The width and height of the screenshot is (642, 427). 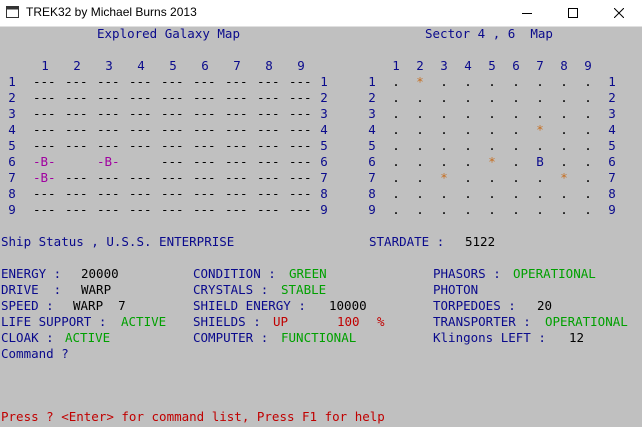 What do you see at coordinates (540, 65) in the screenshot?
I see `sector-col-header: 7` at bounding box center [540, 65].